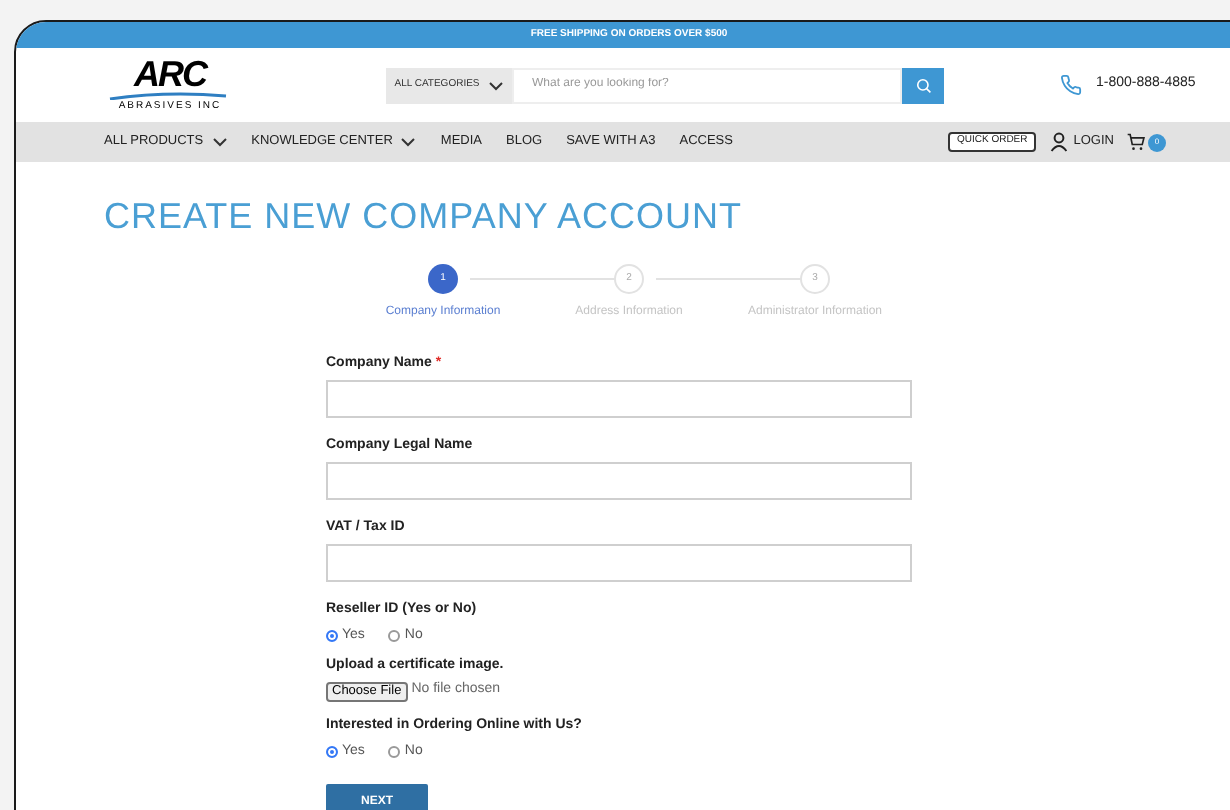 Image resolution: width=1230 pixels, height=810 pixels. What do you see at coordinates (424, 216) in the screenshot?
I see `page-title: CREATE NEW COMPANY ACCOUNT` at bounding box center [424, 216].